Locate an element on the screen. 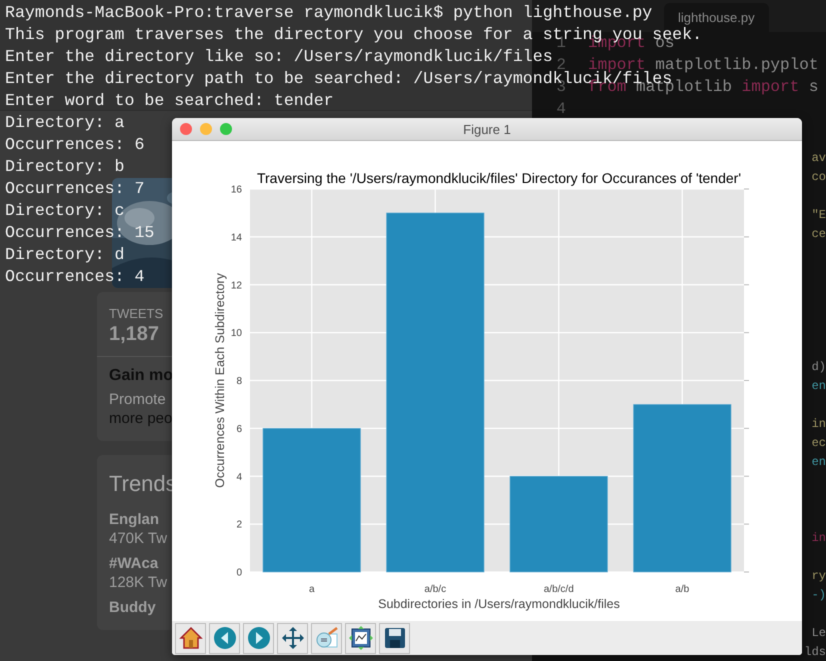 This screenshot has height=661, width=826. x-tick-label: a/b/c/d is located at coordinates (559, 589).